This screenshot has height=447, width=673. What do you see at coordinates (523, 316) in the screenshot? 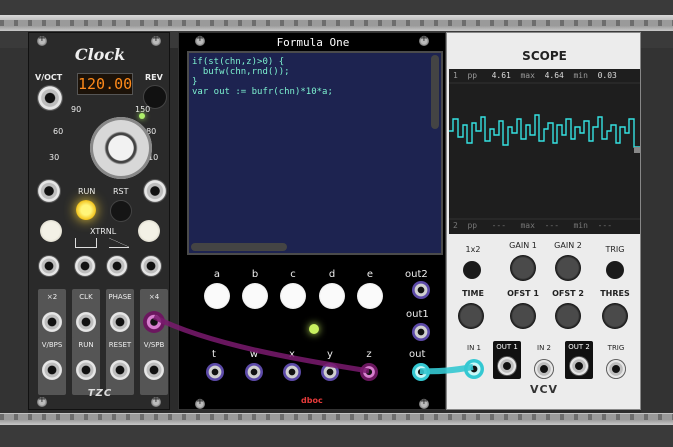
I see `ofst1-knob` at bounding box center [523, 316].